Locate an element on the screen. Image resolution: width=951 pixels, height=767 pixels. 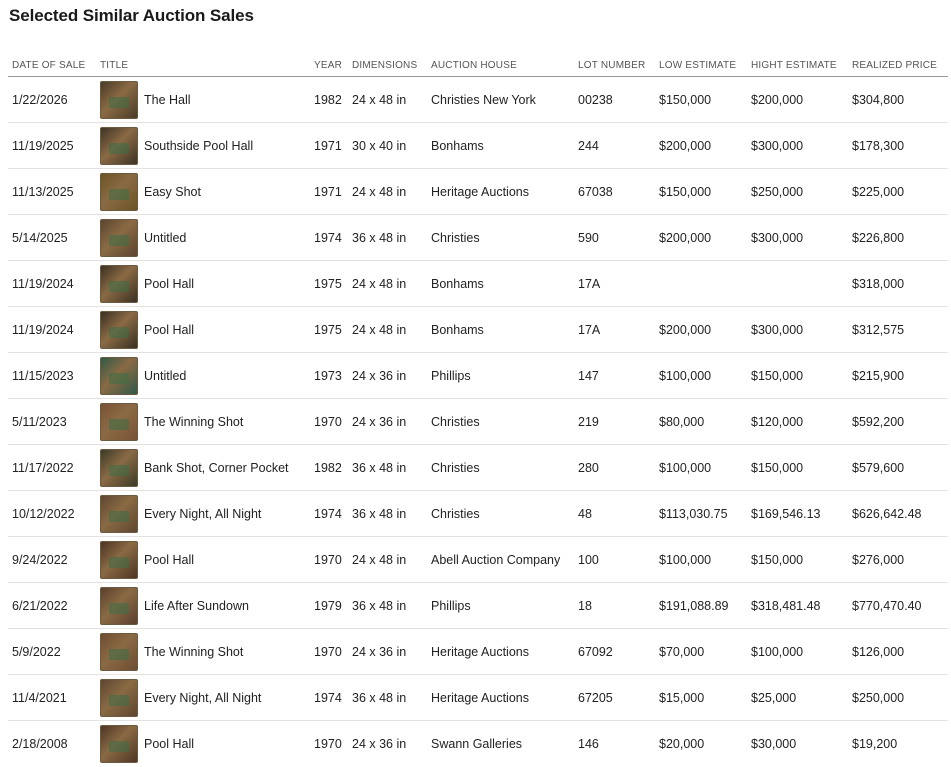
artwork-title-link: Bank Shot, Corner Pocket is located at coordinates (216, 468).